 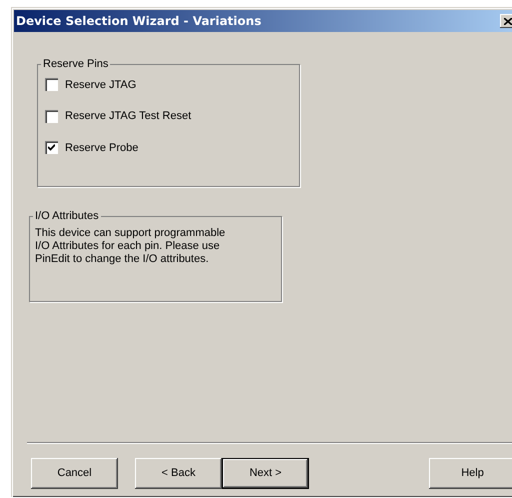 What do you see at coordinates (178, 473) in the screenshot?
I see `dialog-button: < Back` at bounding box center [178, 473].